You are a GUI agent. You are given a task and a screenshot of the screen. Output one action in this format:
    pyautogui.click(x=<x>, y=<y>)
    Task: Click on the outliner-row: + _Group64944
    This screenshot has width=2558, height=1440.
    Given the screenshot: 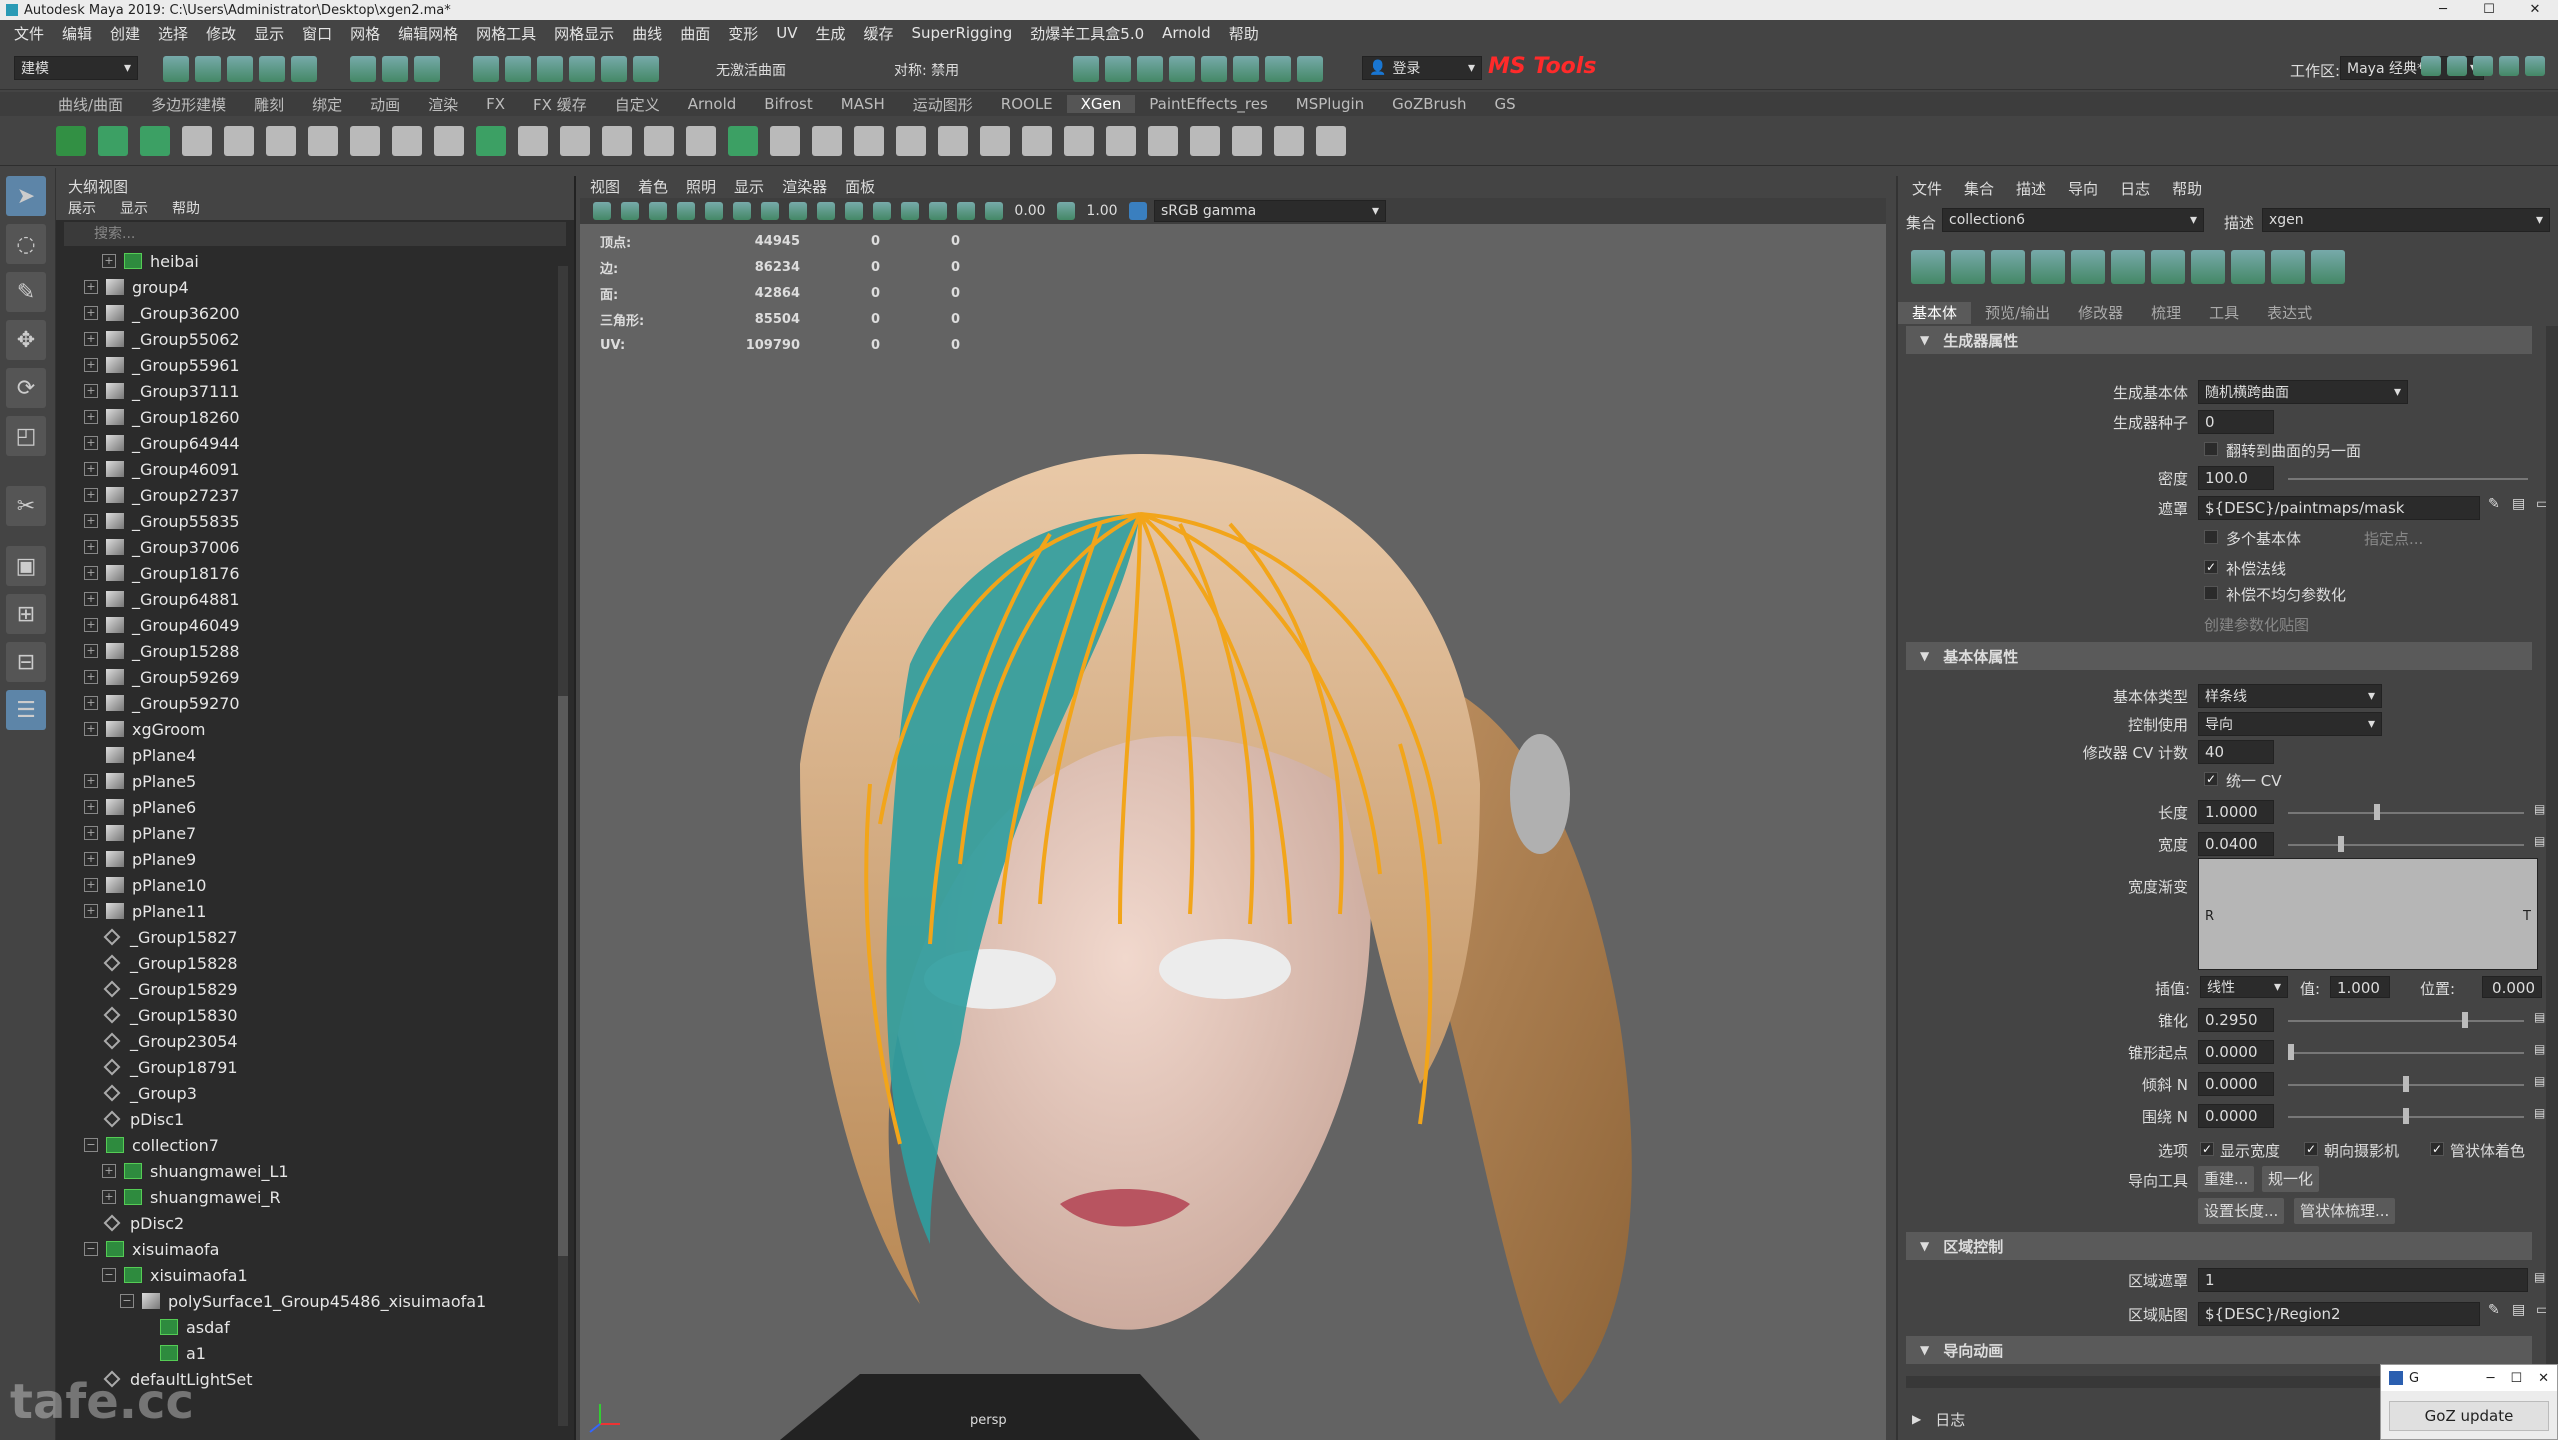 What is the action you would take?
    pyautogui.click(x=329, y=443)
    